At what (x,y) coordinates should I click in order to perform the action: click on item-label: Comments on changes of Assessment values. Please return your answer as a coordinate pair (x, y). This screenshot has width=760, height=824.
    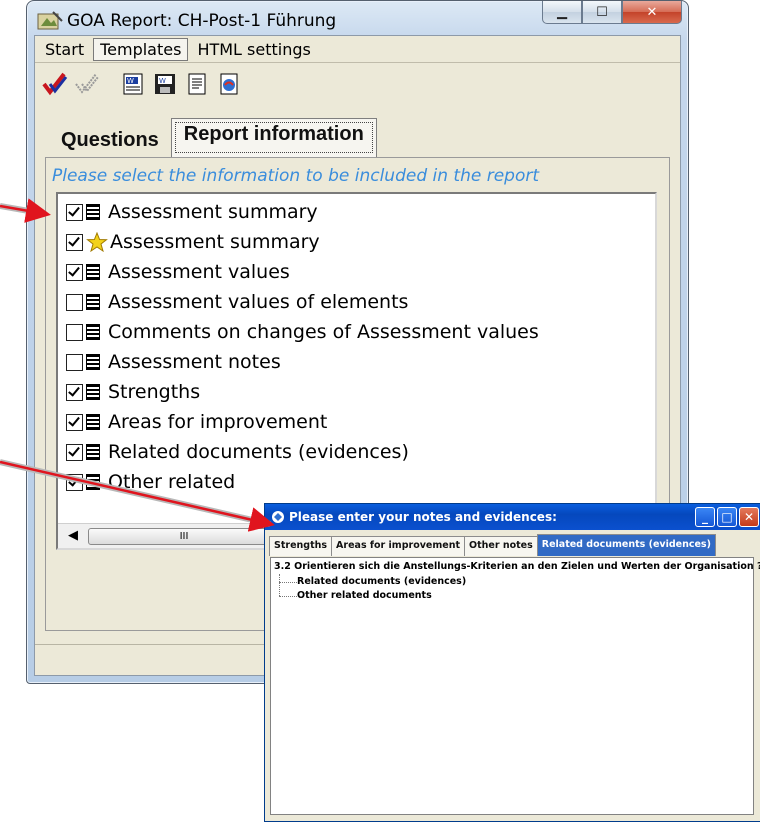
    Looking at the image, I should click on (323, 332).